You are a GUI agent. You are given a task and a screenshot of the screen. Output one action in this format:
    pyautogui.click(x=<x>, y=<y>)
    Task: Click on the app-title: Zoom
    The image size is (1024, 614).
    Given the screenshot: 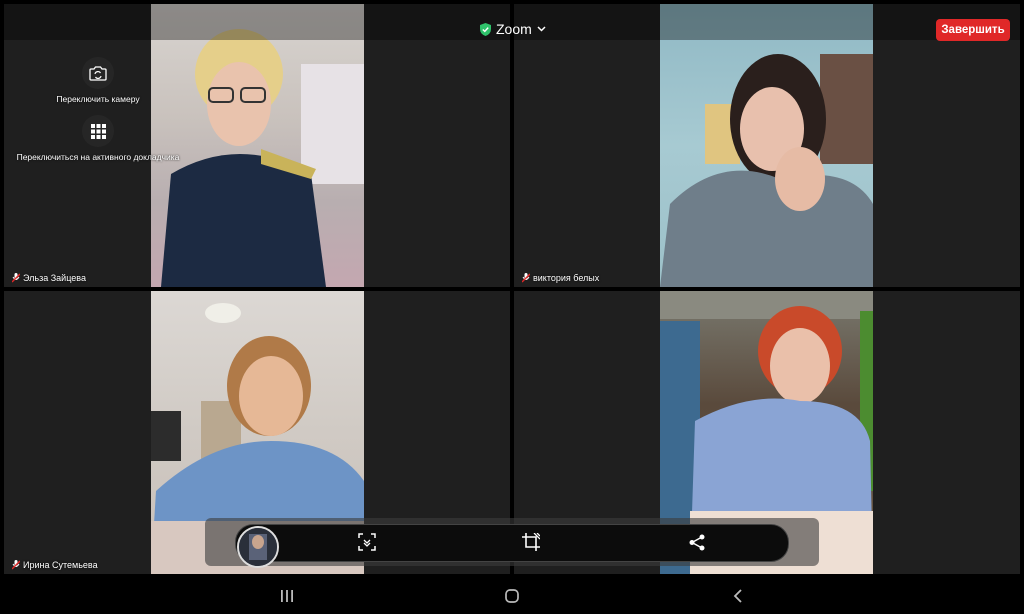 What is the action you would take?
    pyautogui.click(x=514, y=29)
    